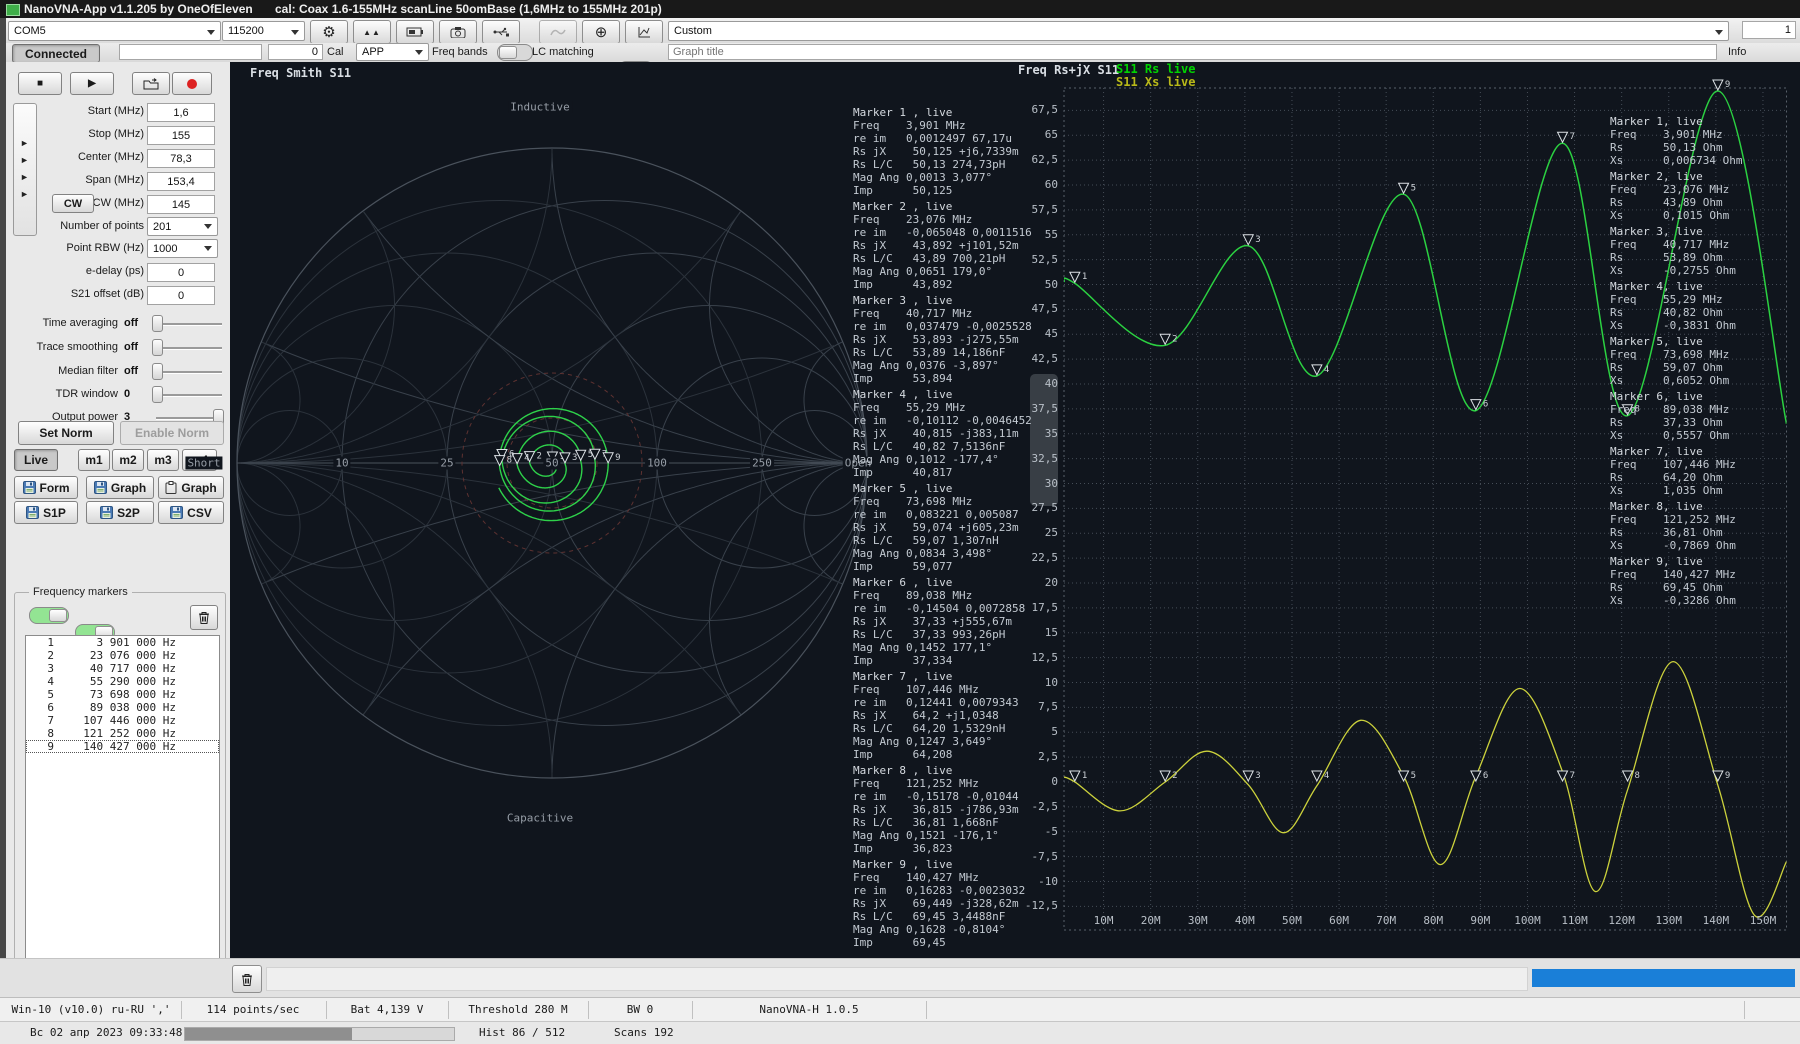 The width and height of the screenshot is (1800, 1044). I want to click on preset-count-field, so click(1769, 30).